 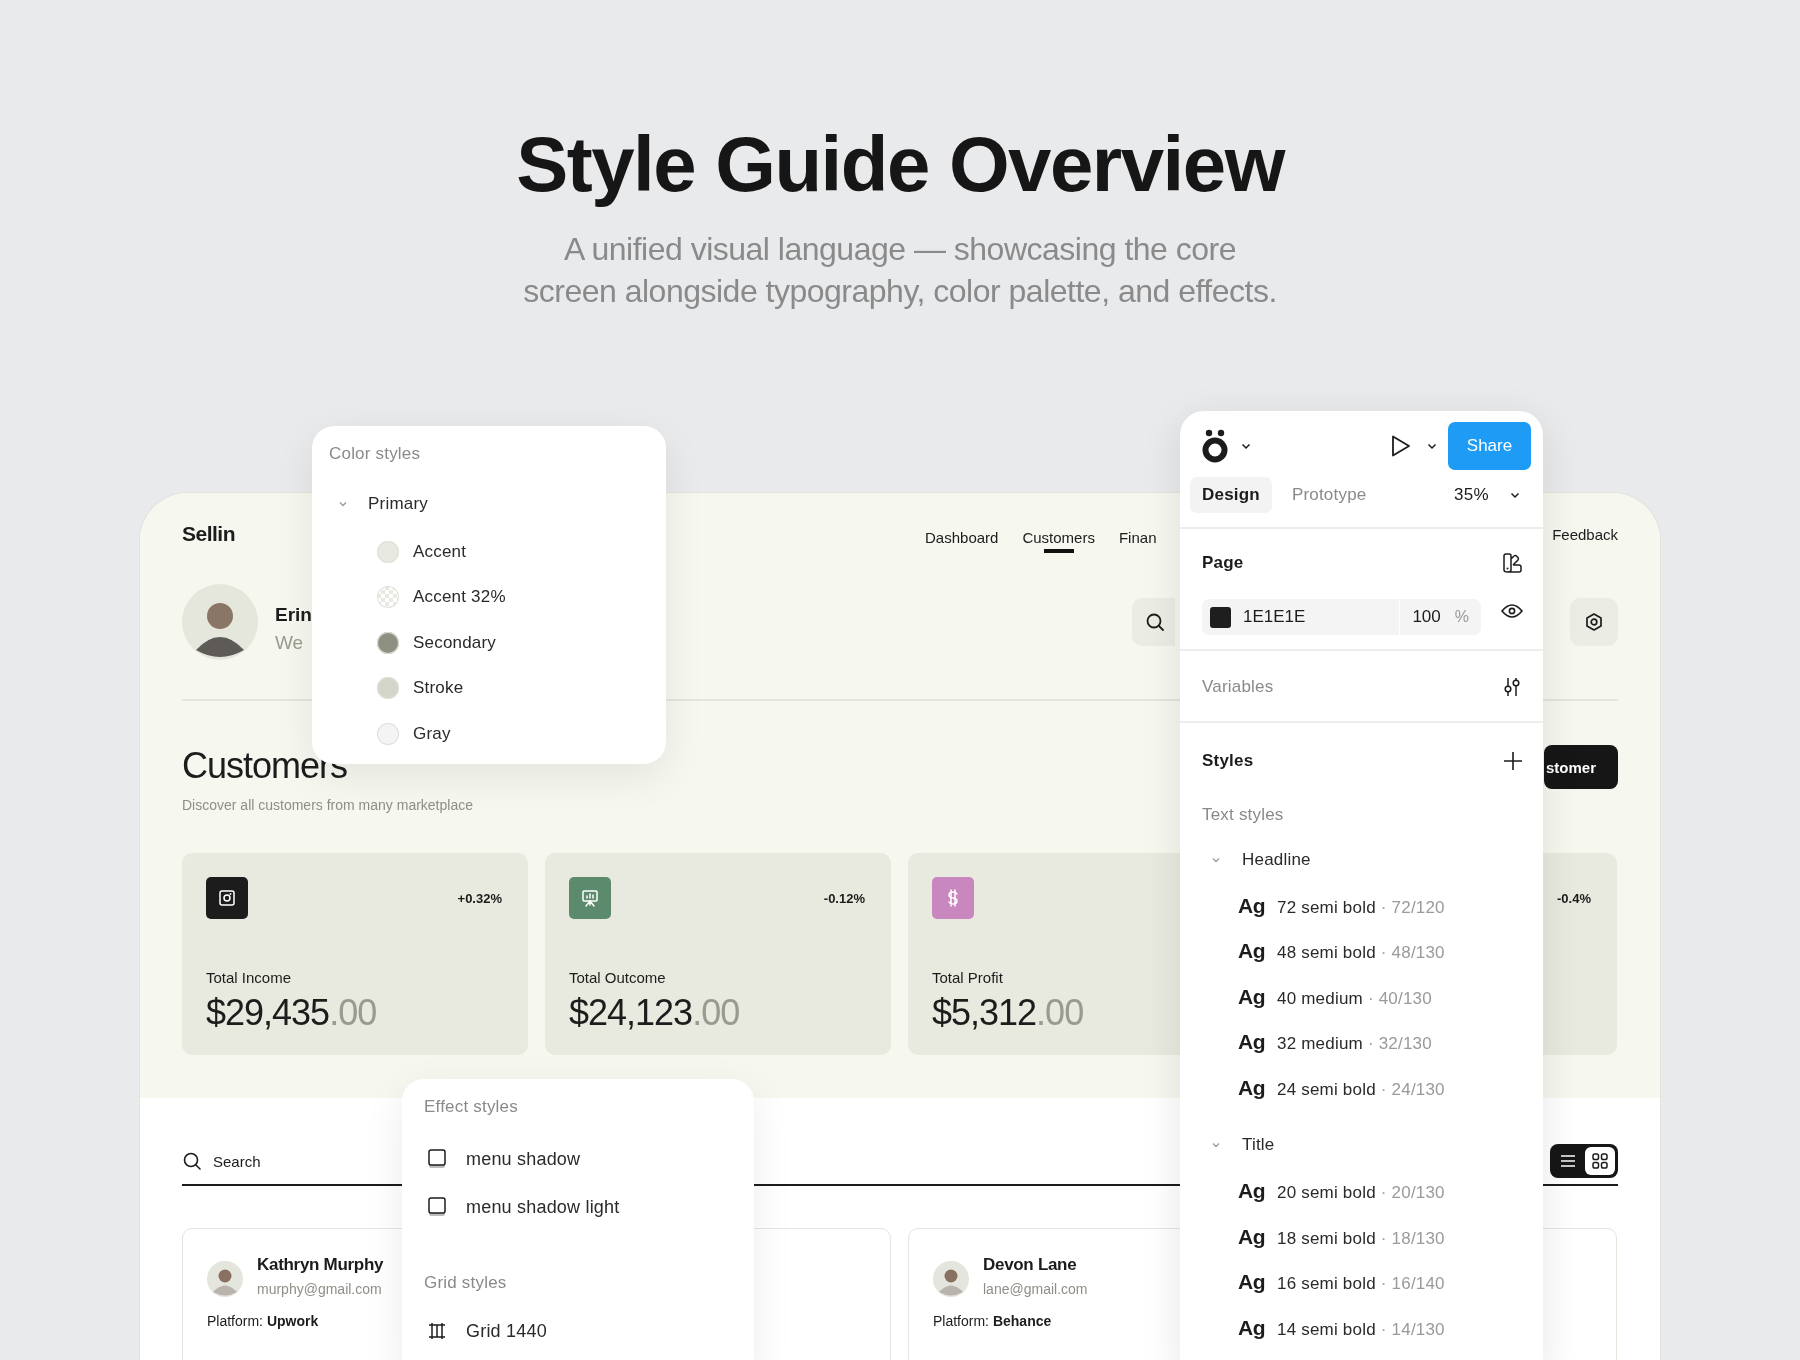 What do you see at coordinates (1220, 617) in the screenshot?
I see `color-swatch` at bounding box center [1220, 617].